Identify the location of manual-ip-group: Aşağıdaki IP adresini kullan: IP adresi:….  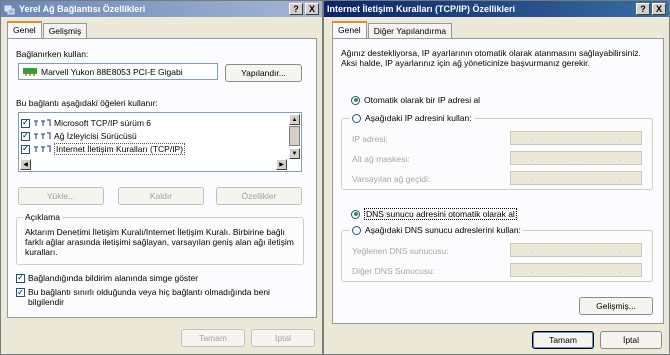
(497, 151).